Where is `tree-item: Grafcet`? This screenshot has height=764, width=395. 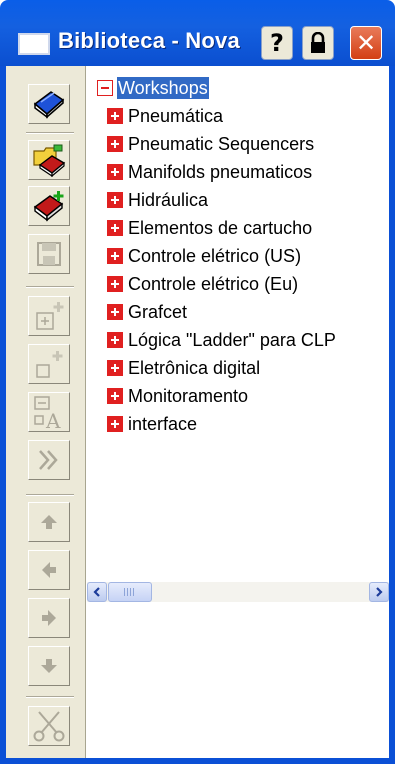
tree-item: Grafcet is located at coordinates (147, 312).